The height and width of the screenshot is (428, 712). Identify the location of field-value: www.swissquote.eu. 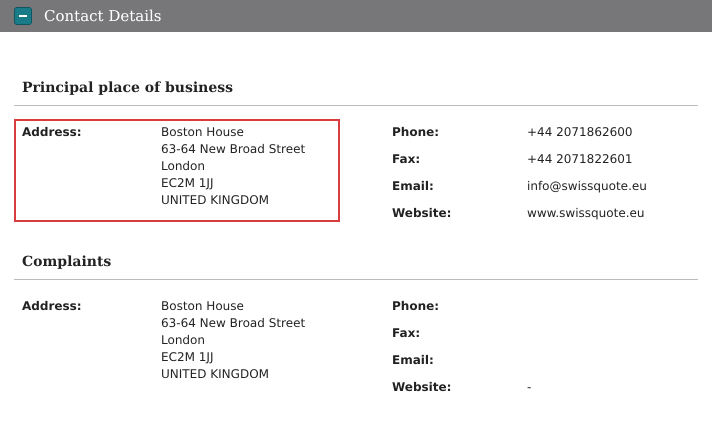
(586, 213).